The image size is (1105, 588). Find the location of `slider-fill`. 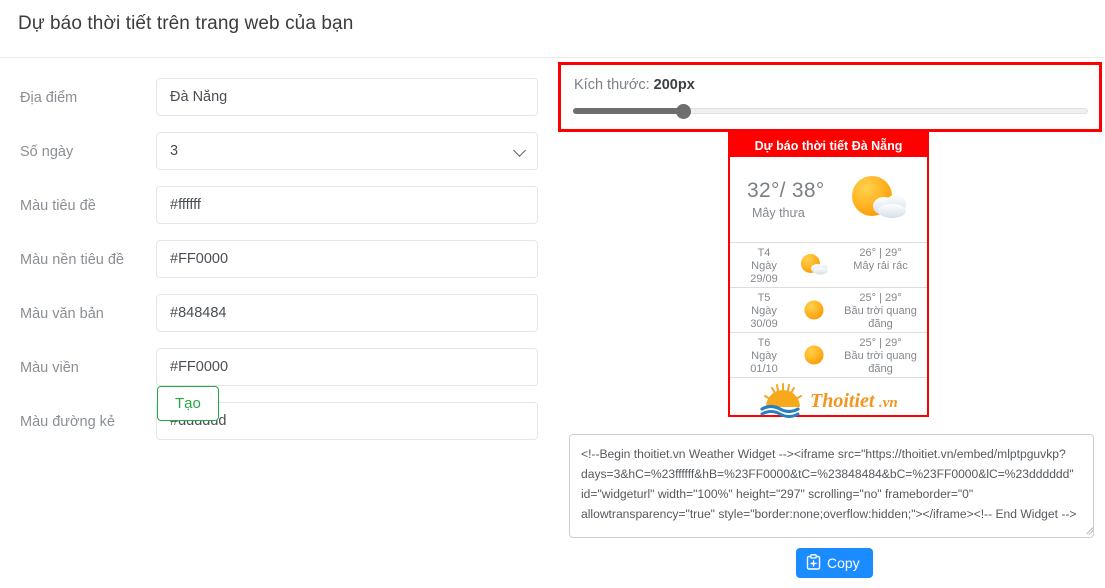

slider-fill is located at coordinates (628, 111).